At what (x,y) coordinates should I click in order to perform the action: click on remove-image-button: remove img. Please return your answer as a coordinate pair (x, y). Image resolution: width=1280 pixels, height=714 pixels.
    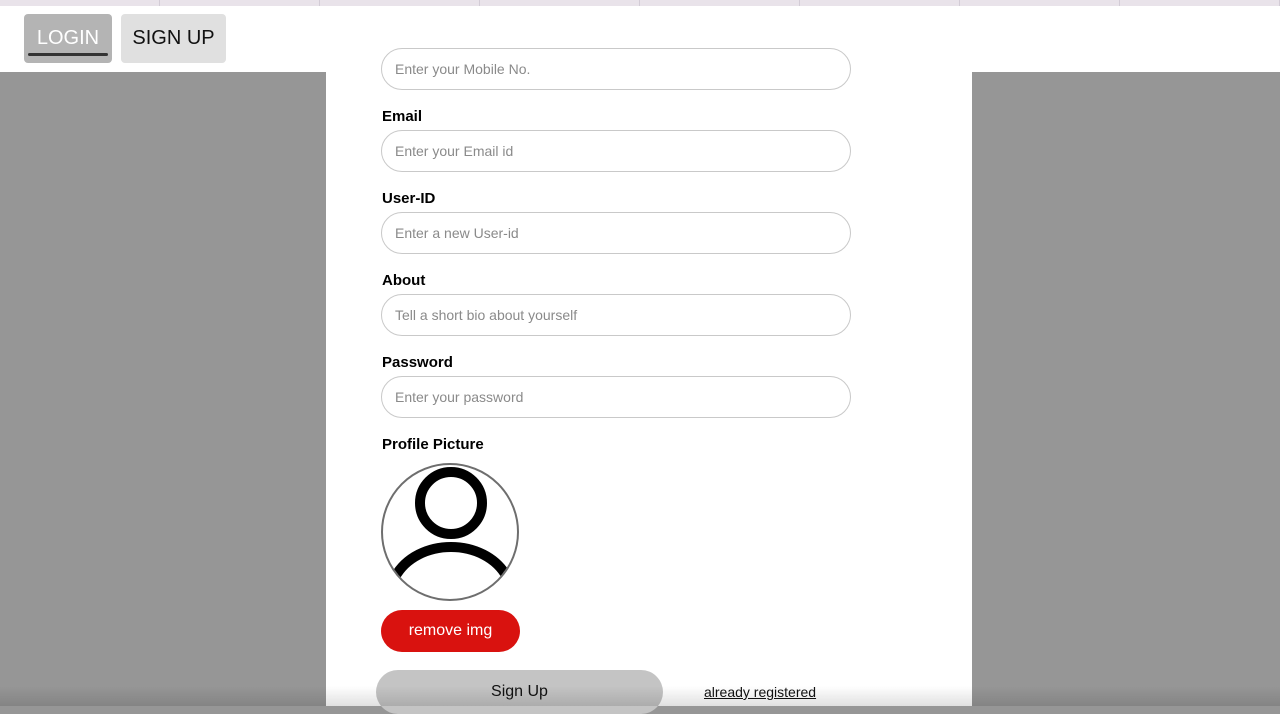
    Looking at the image, I should click on (450, 631).